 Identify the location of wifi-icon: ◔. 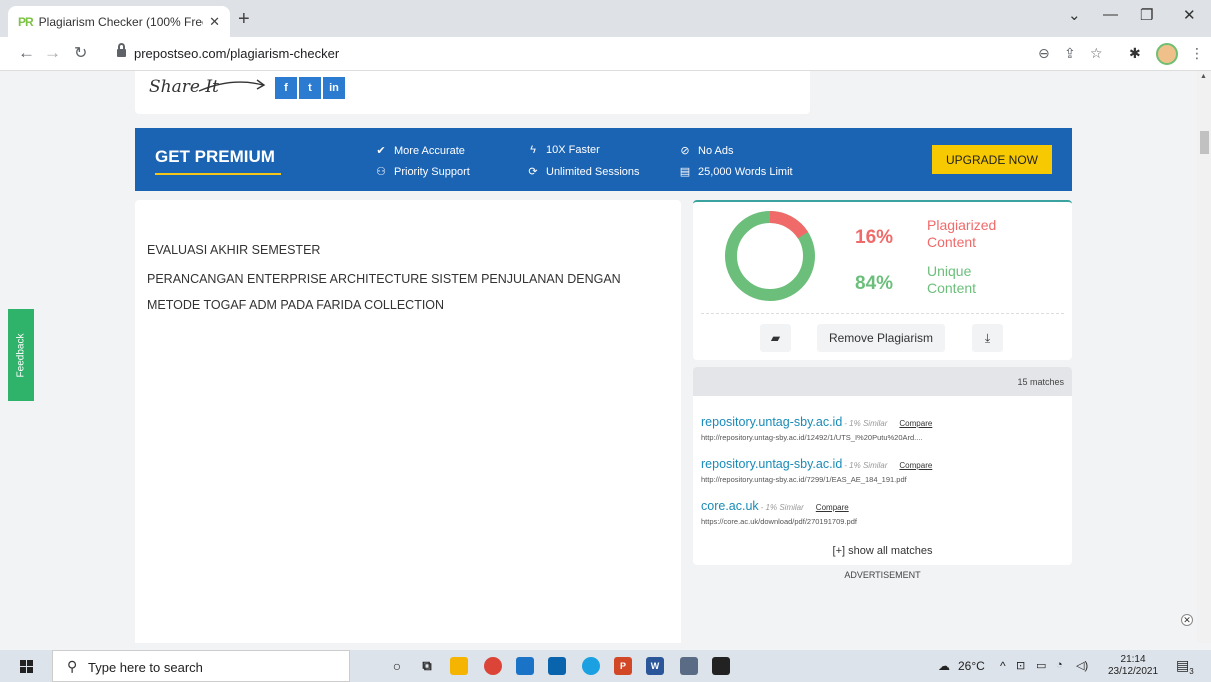
(1059, 665).